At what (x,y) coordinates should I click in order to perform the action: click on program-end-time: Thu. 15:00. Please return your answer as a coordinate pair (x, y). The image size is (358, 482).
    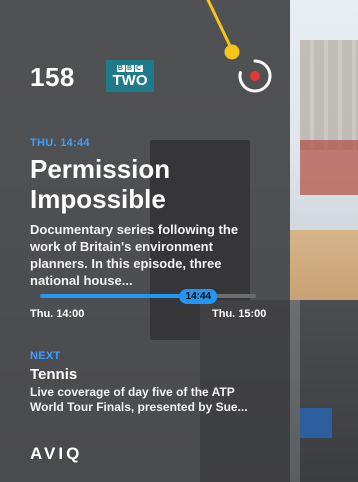
    Looking at the image, I should click on (239, 314).